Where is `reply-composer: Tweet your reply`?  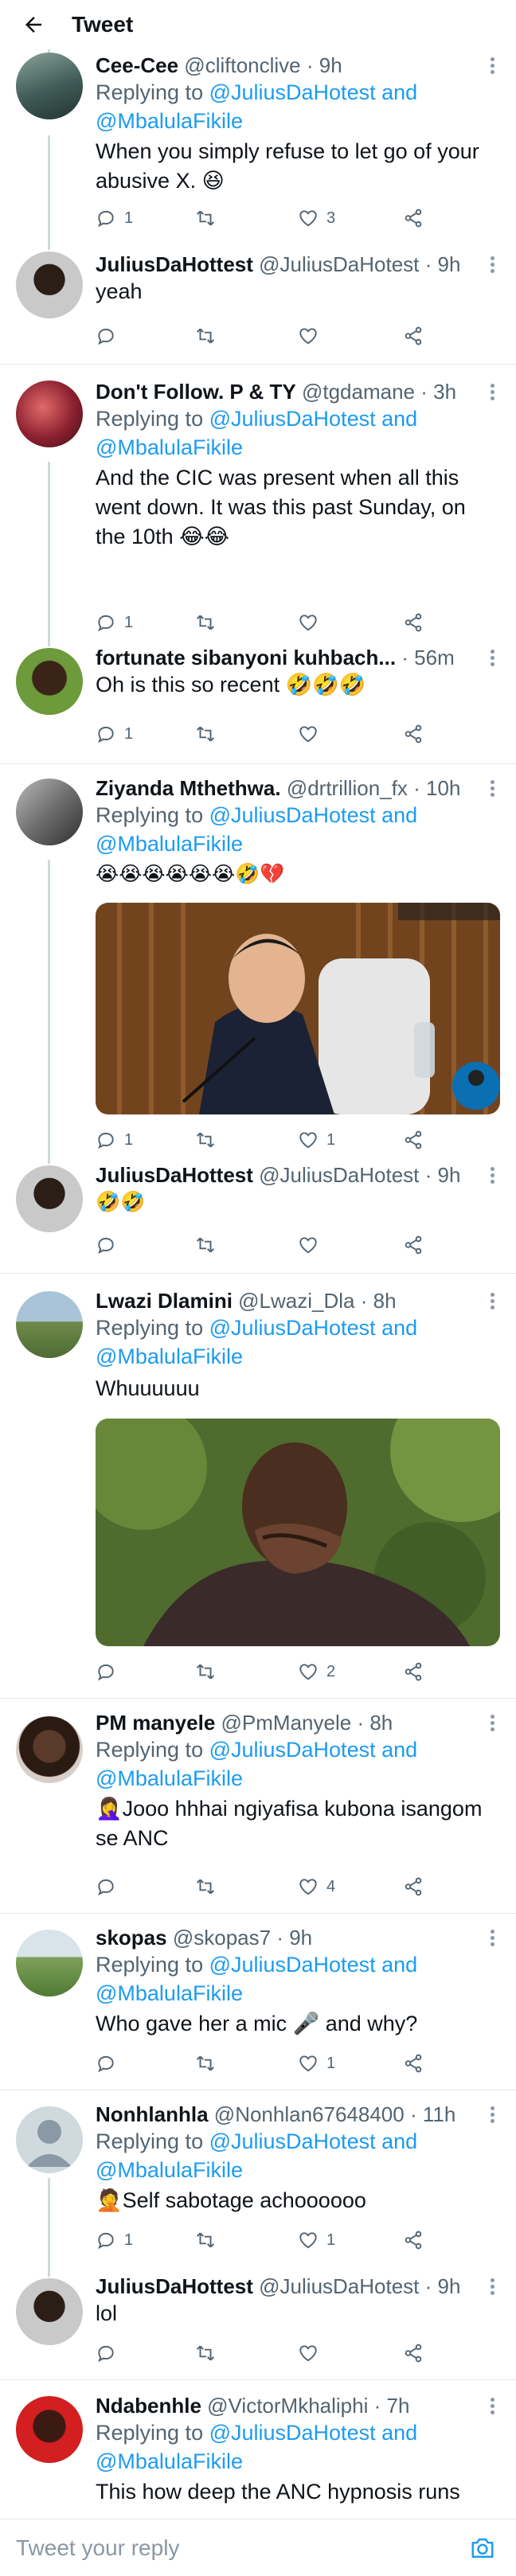
reply-composer: Tweet your reply is located at coordinates (258, 2547).